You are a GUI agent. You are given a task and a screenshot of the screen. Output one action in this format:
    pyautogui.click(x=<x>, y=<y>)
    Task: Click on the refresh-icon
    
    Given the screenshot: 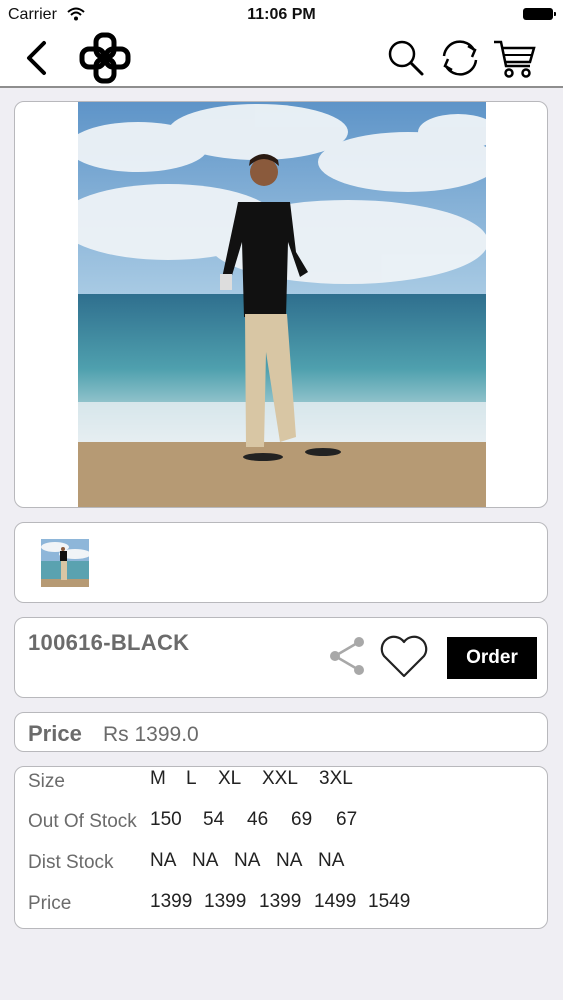 What is the action you would take?
    pyautogui.click(x=460, y=58)
    